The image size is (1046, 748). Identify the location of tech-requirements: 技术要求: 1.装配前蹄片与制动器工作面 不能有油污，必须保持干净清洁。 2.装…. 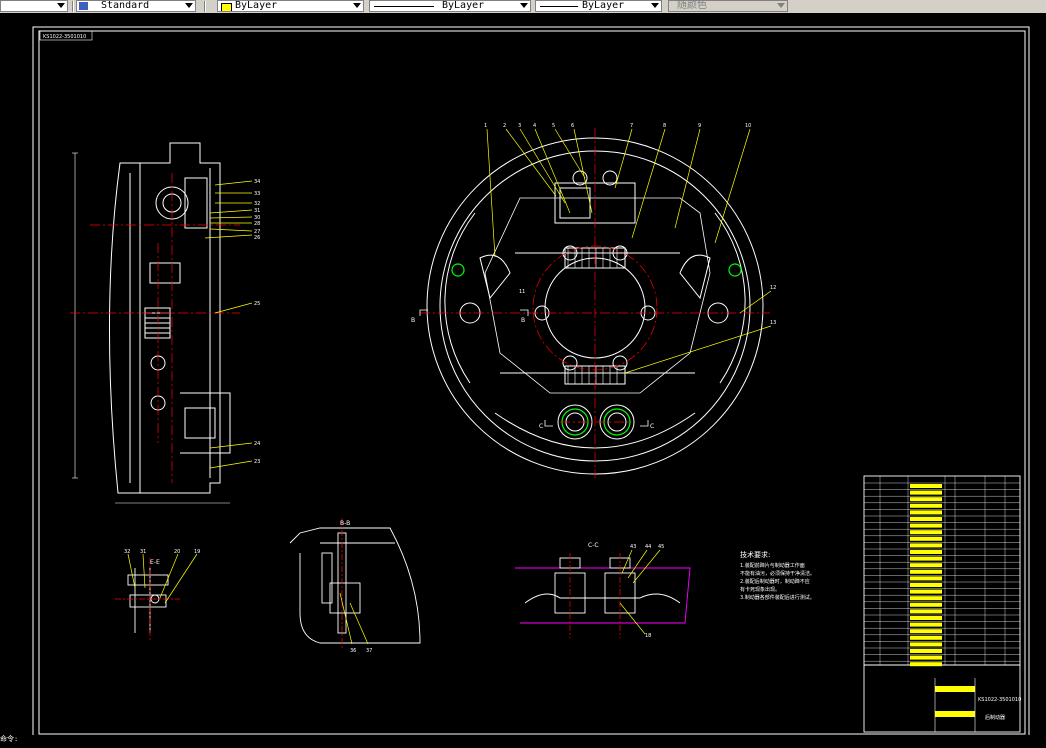
(777, 575).